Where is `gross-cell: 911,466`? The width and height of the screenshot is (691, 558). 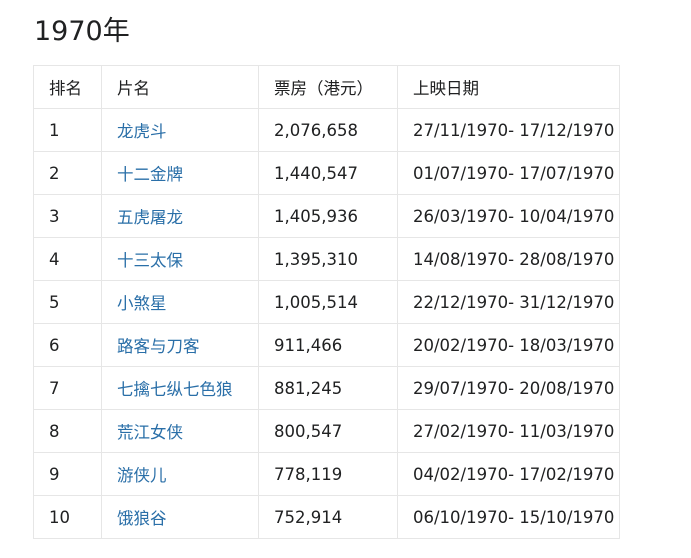
gross-cell: 911,466 is located at coordinates (328, 345).